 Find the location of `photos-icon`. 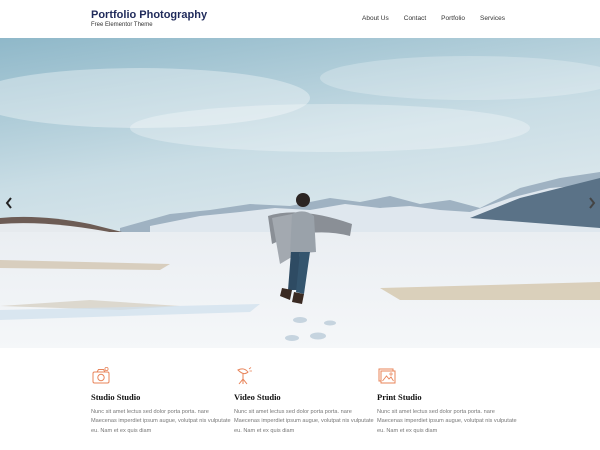

photos-icon is located at coordinates (387, 376).